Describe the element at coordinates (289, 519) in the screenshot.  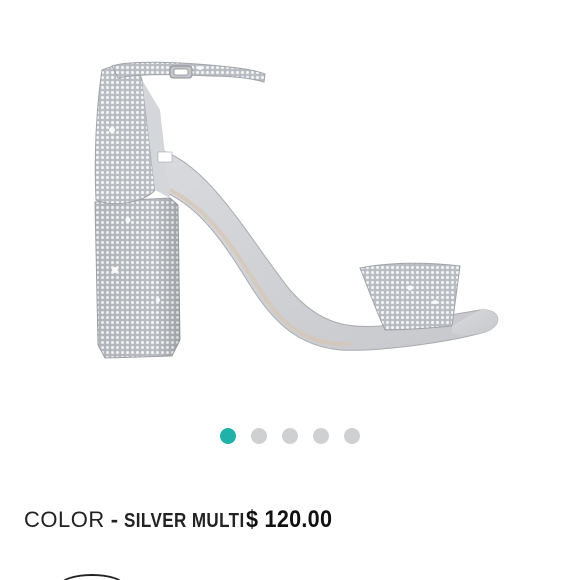
I see `product-price: $ 120.00` at that location.